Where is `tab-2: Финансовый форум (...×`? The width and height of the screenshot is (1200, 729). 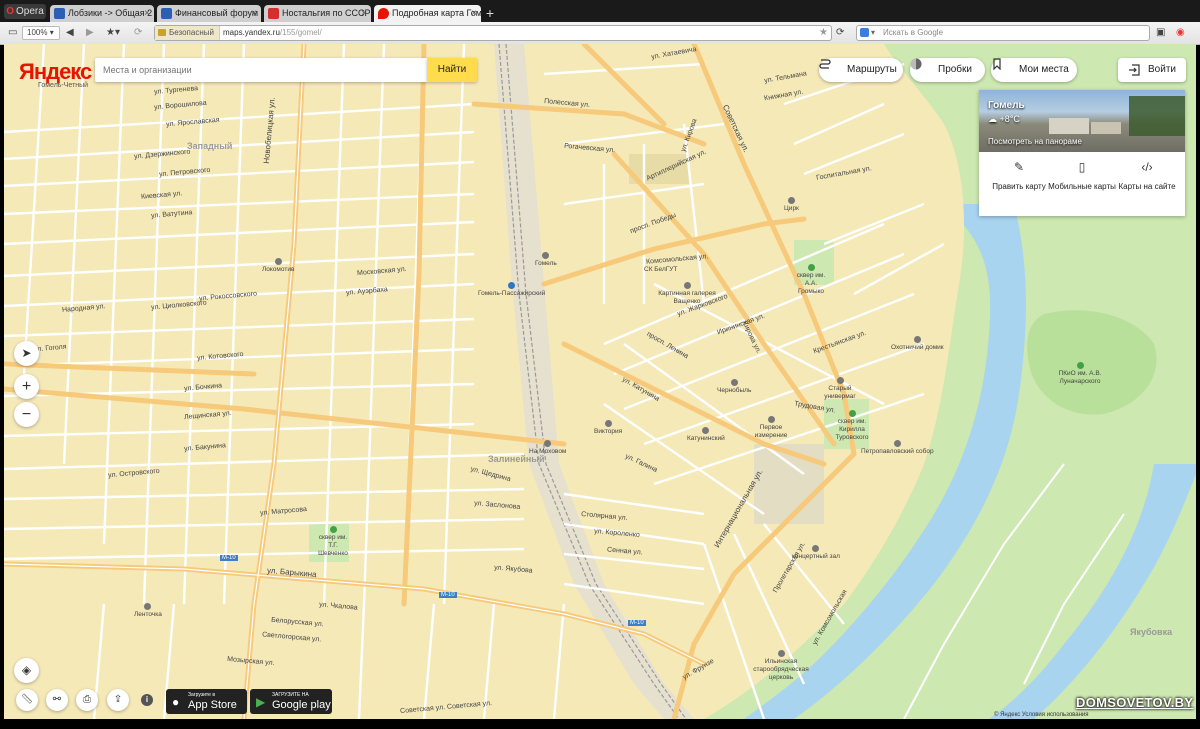 tab-2: Финансовый форум (...× is located at coordinates (209, 13).